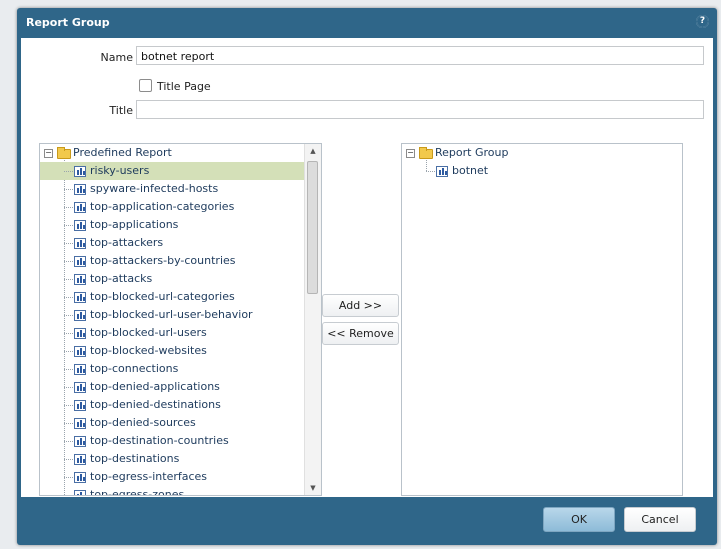 The image size is (721, 549). What do you see at coordinates (420, 55) in the screenshot?
I see `name-field: botnet report` at bounding box center [420, 55].